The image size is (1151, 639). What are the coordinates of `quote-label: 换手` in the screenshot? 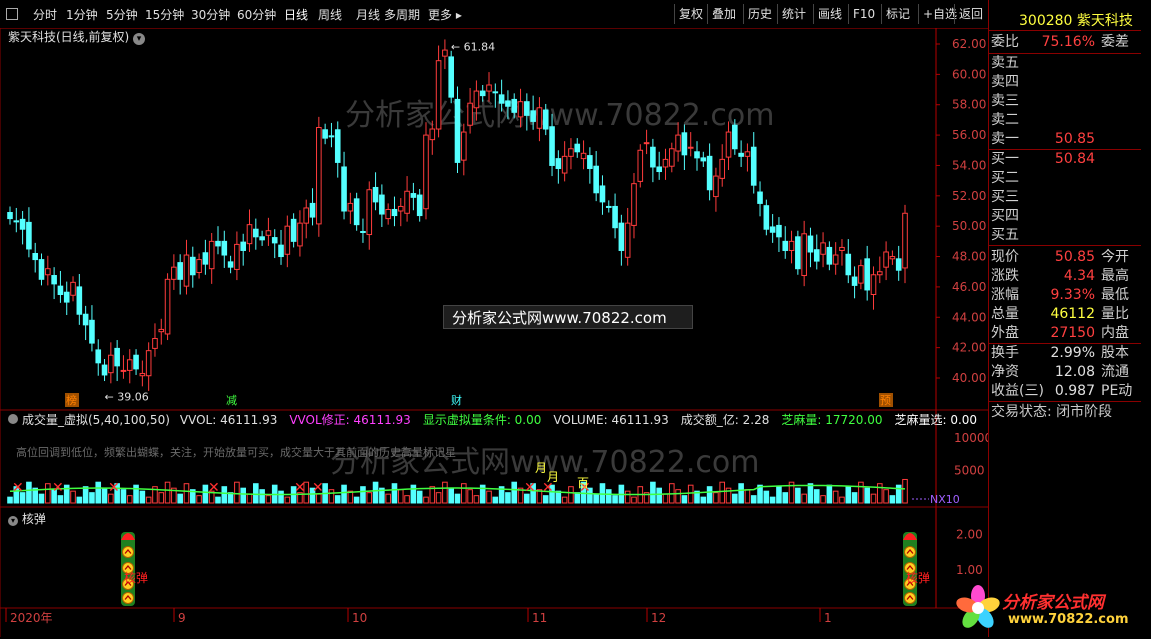 It's located at (1005, 353).